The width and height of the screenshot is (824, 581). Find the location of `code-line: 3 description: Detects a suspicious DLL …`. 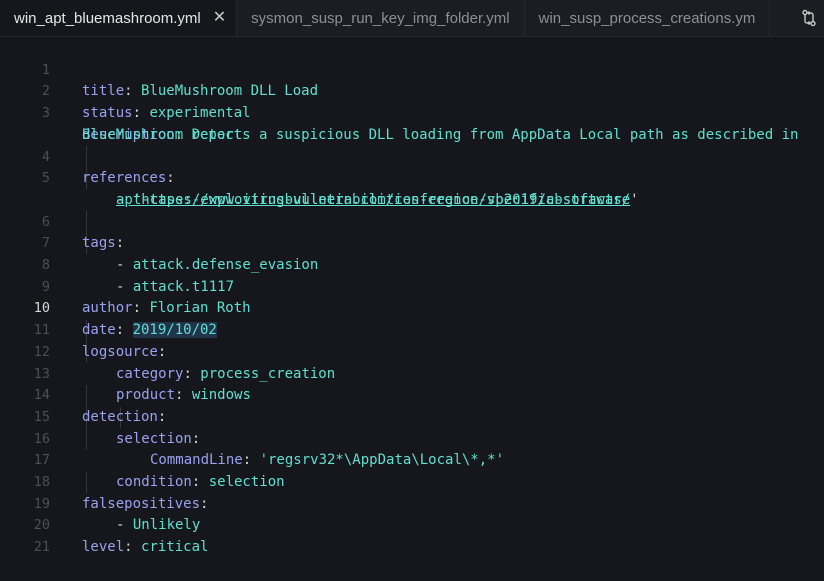

code-line: 3 description: Detects a suspicious DLL … is located at coordinates (412, 112).